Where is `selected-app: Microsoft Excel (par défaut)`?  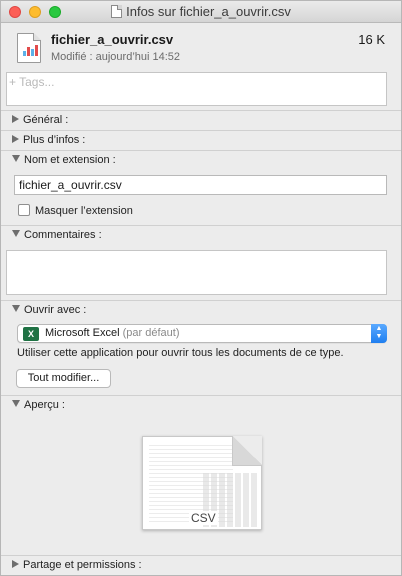 selected-app: Microsoft Excel (par défaut) is located at coordinates (112, 333).